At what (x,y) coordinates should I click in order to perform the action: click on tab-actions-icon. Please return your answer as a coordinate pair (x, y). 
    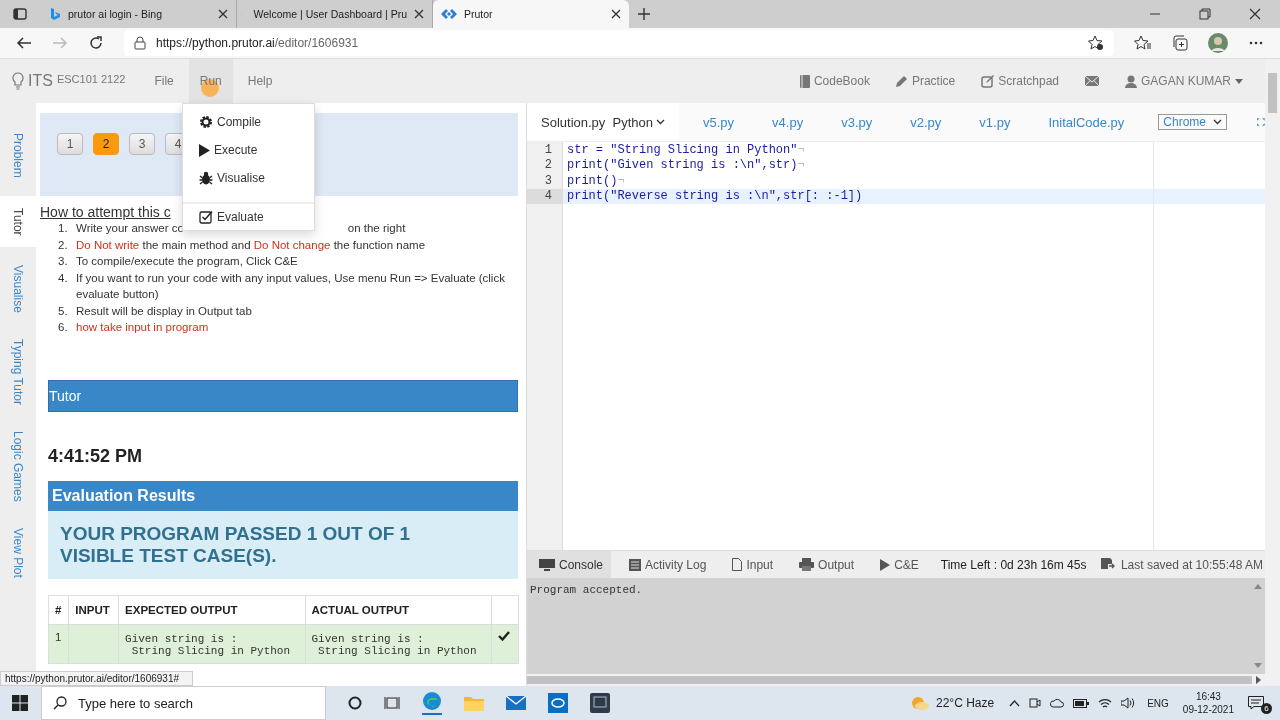
    Looking at the image, I should click on (20, 14).